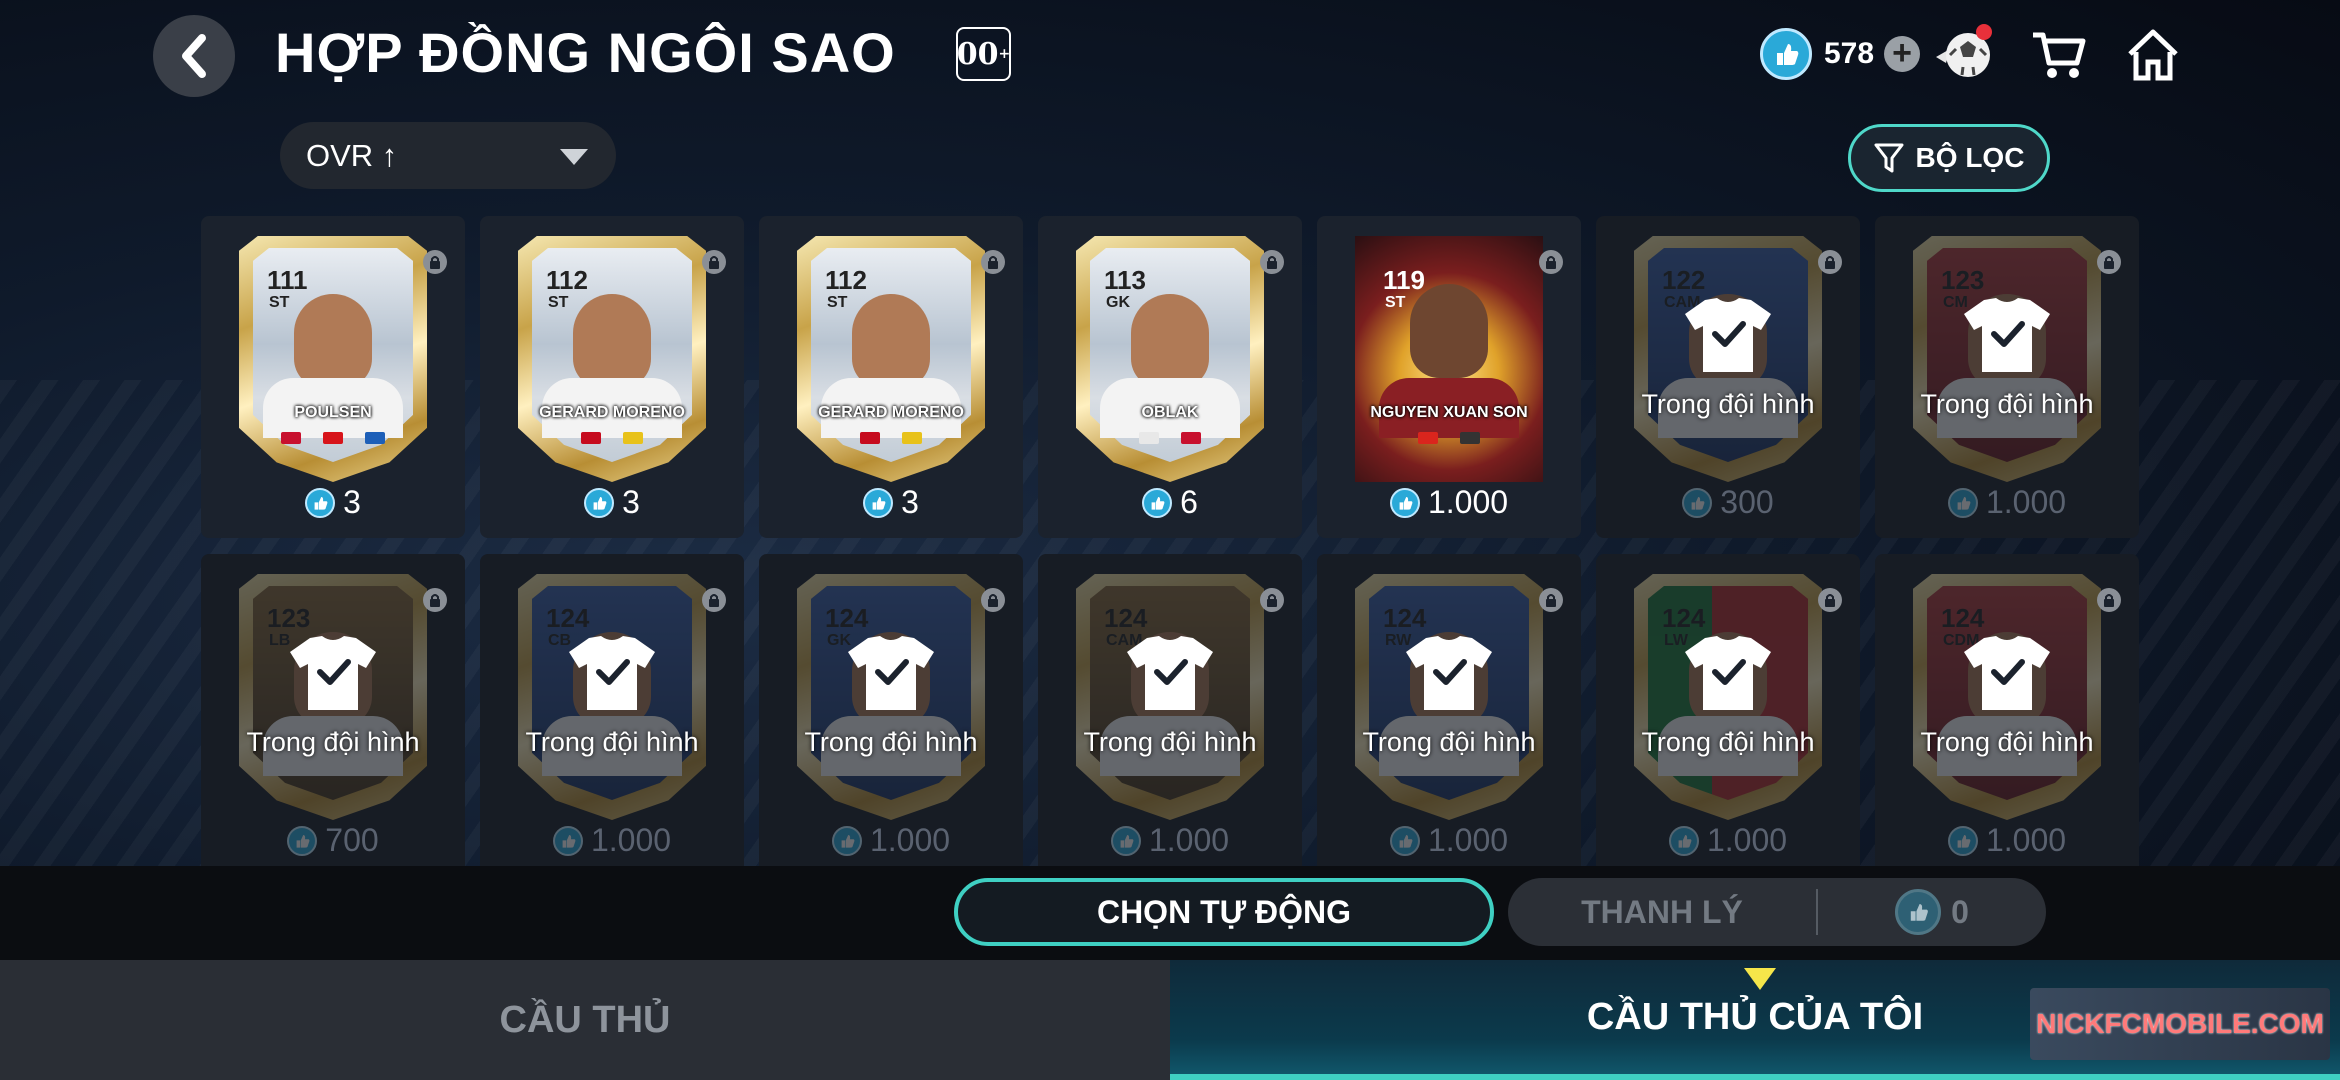  Describe the element at coordinates (1840, 54) in the screenshot. I see `currency-display: 578 +` at that location.